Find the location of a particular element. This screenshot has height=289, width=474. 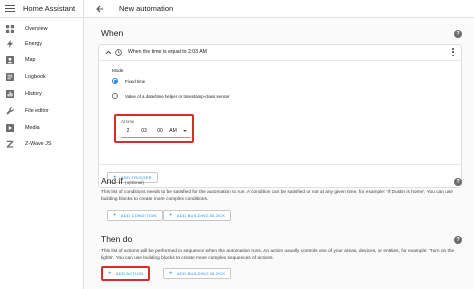

radio-button-selected is located at coordinates (115, 81).